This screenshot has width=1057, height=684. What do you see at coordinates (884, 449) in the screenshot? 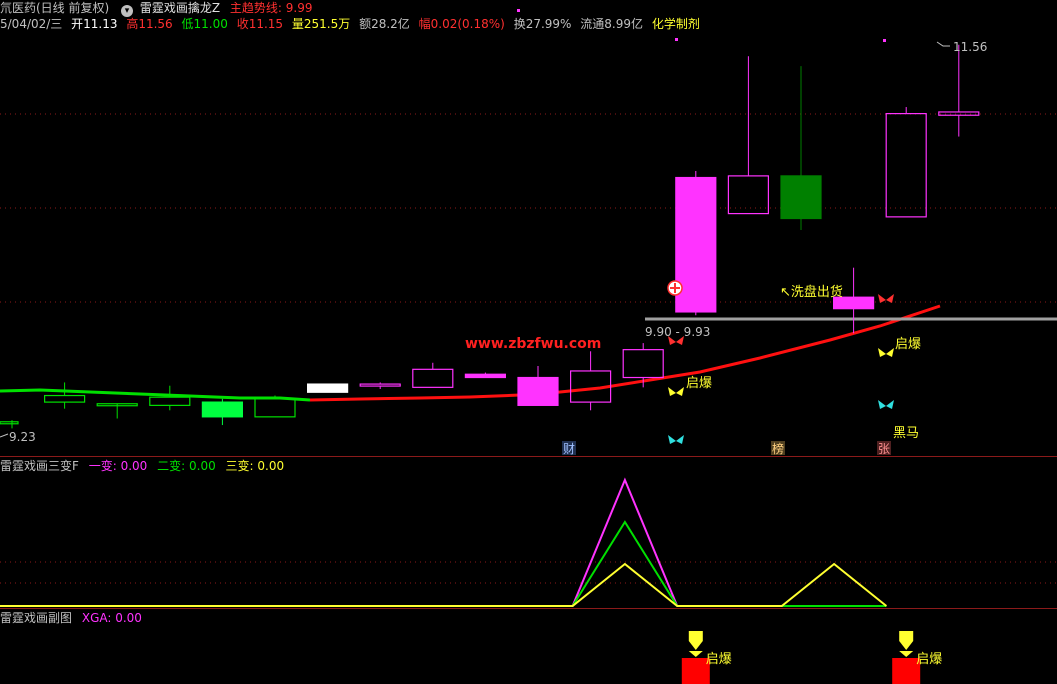
I see `tag-zhang: 张` at bounding box center [884, 449].